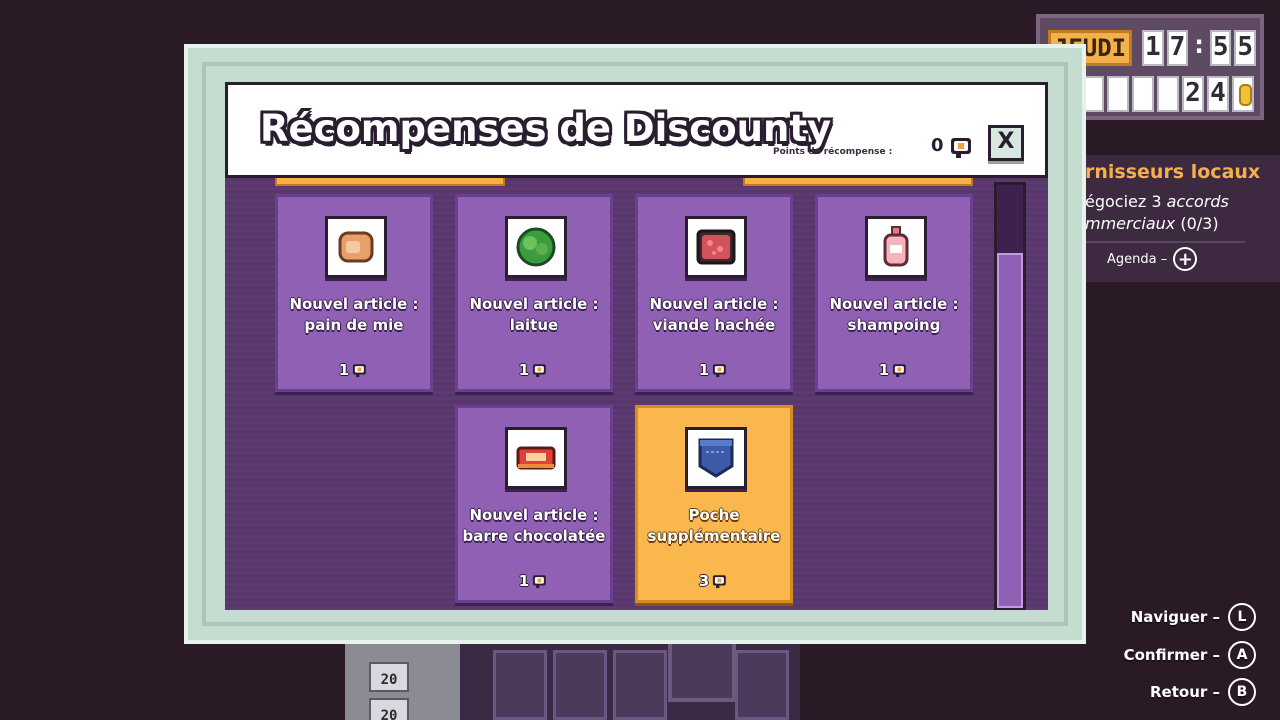 The width and height of the screenshot is (1280, 720). I want to click on money-display: 2 4, so click(1169, 94).